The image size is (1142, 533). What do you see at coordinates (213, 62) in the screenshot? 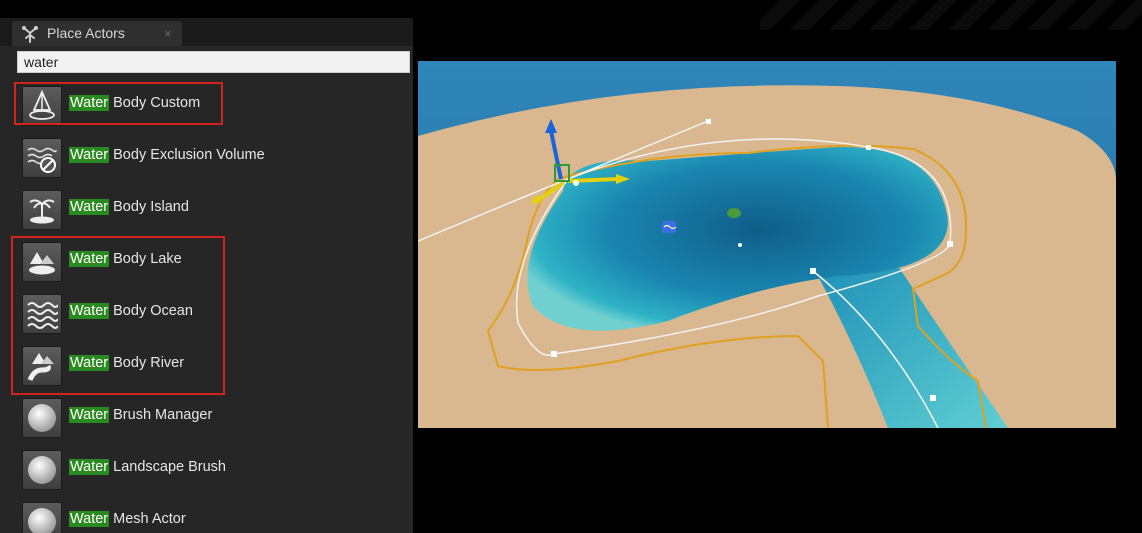
I see `search-input` at bounding box center [213, 62].